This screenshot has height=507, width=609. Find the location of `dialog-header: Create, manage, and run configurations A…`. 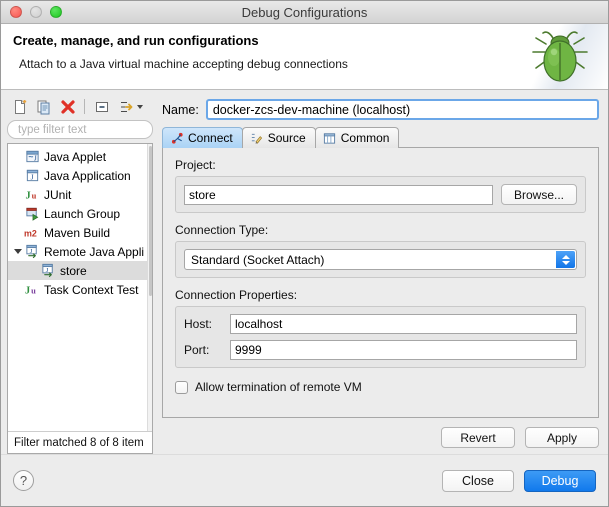

dialog-header: Create, manage, and run configurations A… is located at coordinates (304, 57).